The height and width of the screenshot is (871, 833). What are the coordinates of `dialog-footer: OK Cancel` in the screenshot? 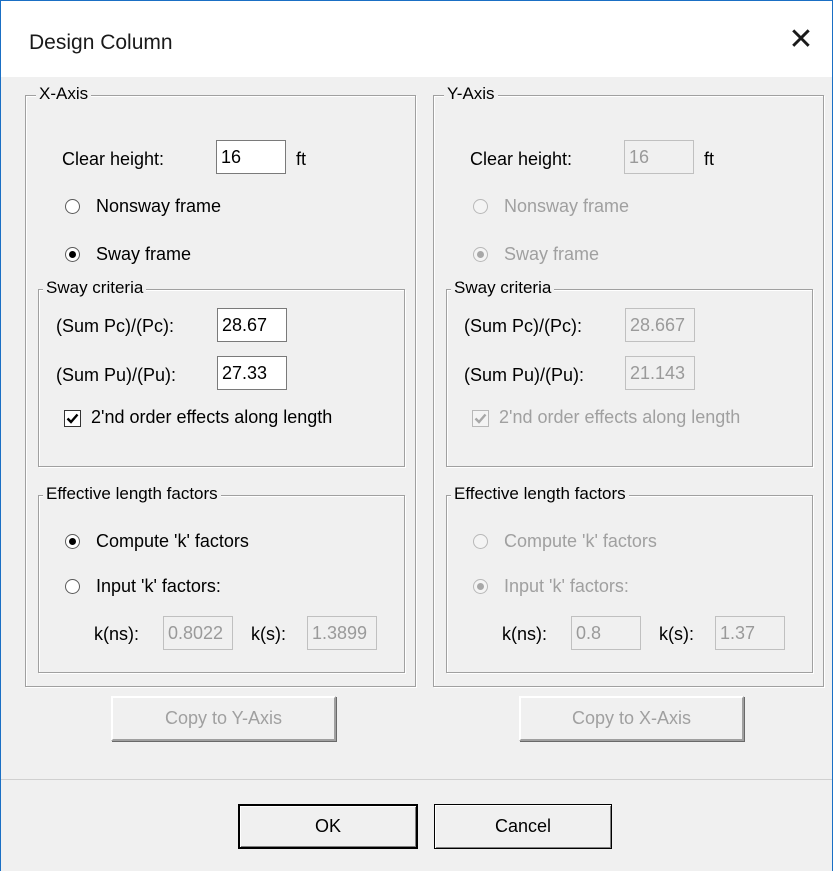 It's located at (416, 825).